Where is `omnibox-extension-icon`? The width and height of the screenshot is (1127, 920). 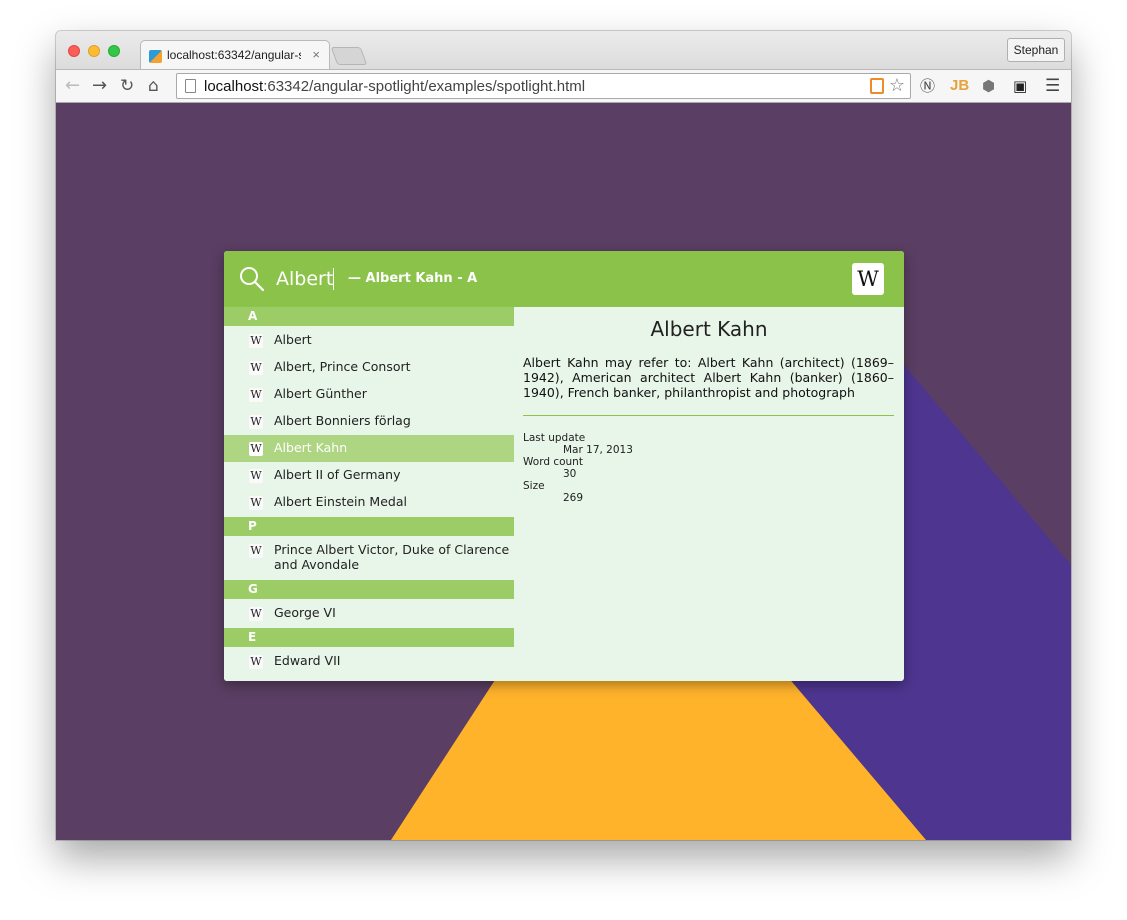 omnibox-extension-icon is located at coordinates (877, 86).